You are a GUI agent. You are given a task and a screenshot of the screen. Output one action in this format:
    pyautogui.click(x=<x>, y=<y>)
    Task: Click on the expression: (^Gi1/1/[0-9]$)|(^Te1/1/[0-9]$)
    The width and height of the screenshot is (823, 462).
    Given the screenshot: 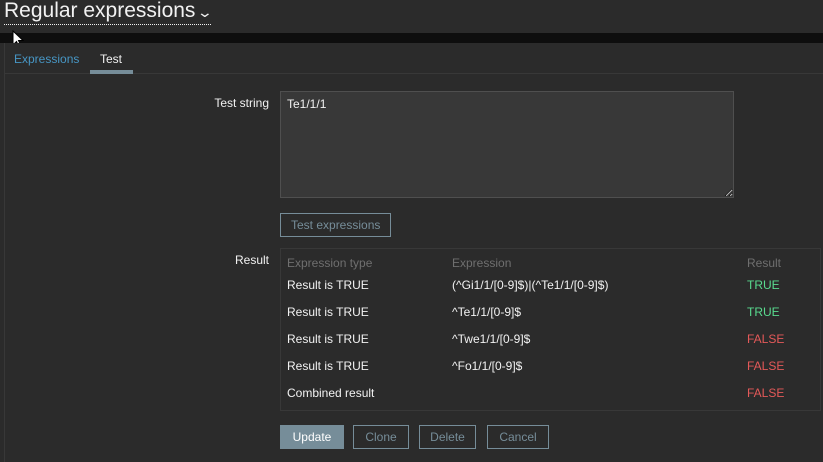 What is the action you would take?
    pyautogui.click(x=530, y=285)
    